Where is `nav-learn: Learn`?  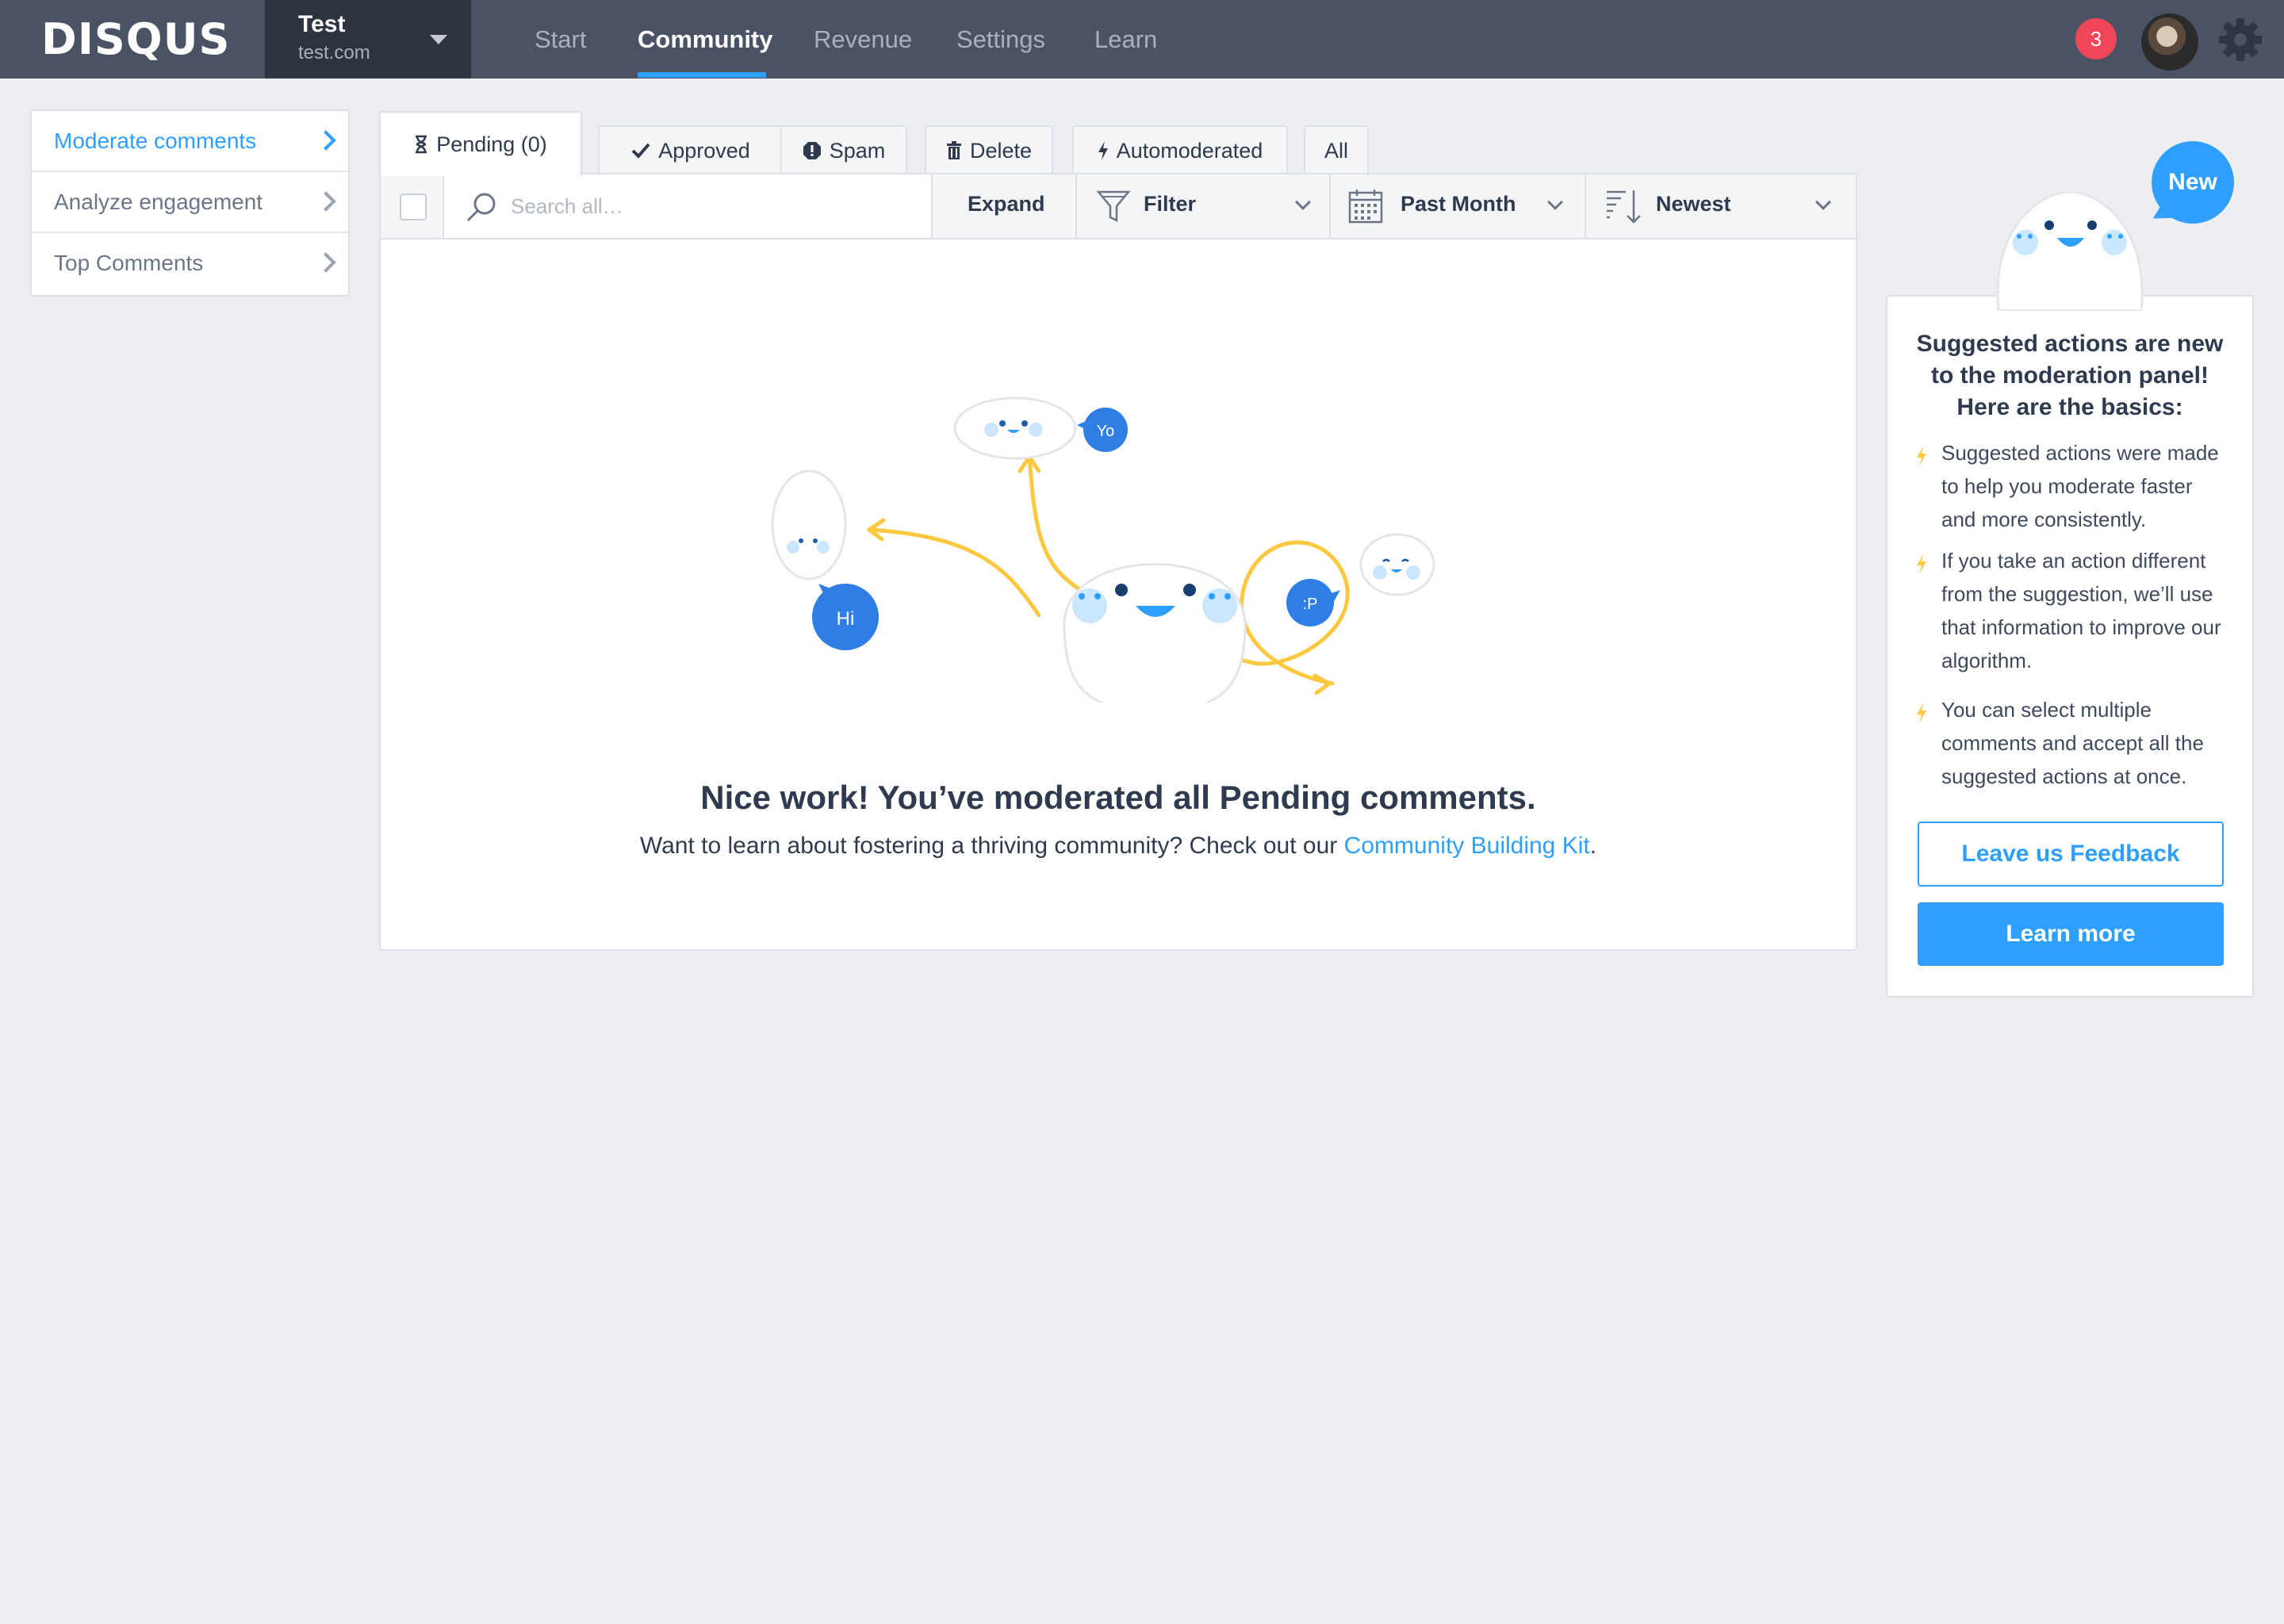 nav-learn: Learn is located at coordinates (1125, 40).